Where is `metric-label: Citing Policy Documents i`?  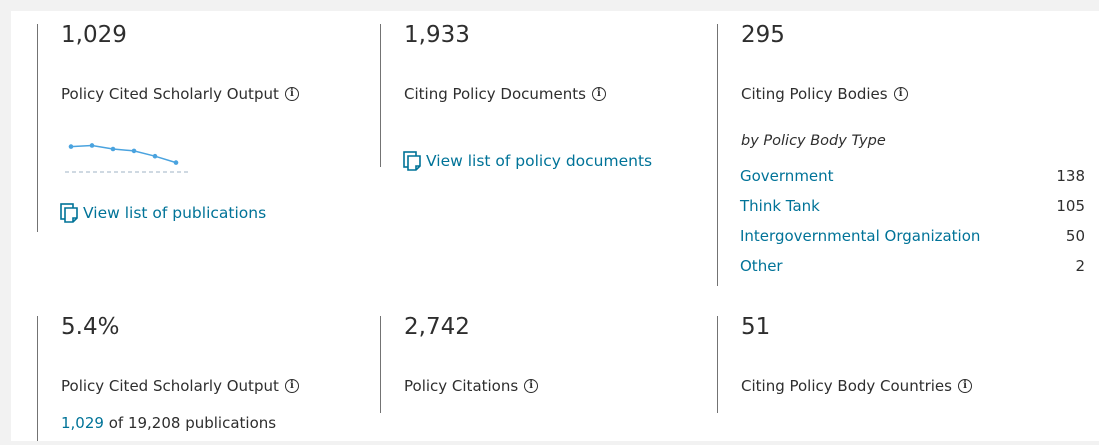 metric-label: Citing Policy Documents i is located at coordinates (505, 94).